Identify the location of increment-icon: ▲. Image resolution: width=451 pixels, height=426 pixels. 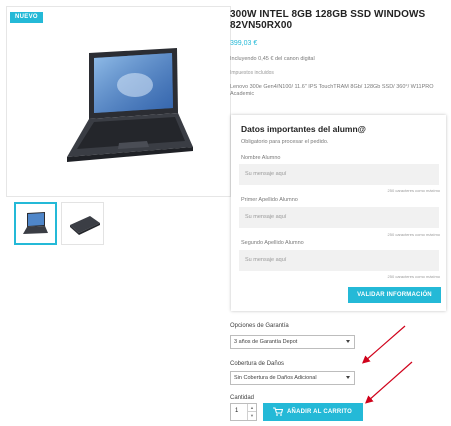
(251, 408).